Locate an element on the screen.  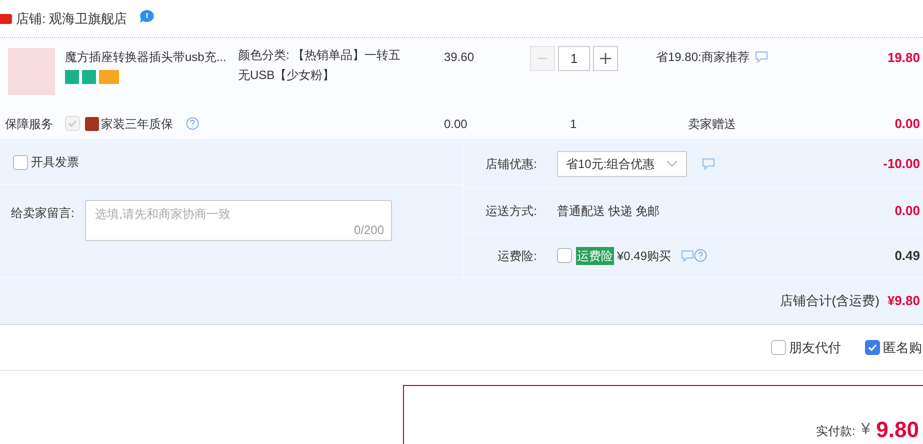
chevron-down-icon is located at coordinates (672, 164).